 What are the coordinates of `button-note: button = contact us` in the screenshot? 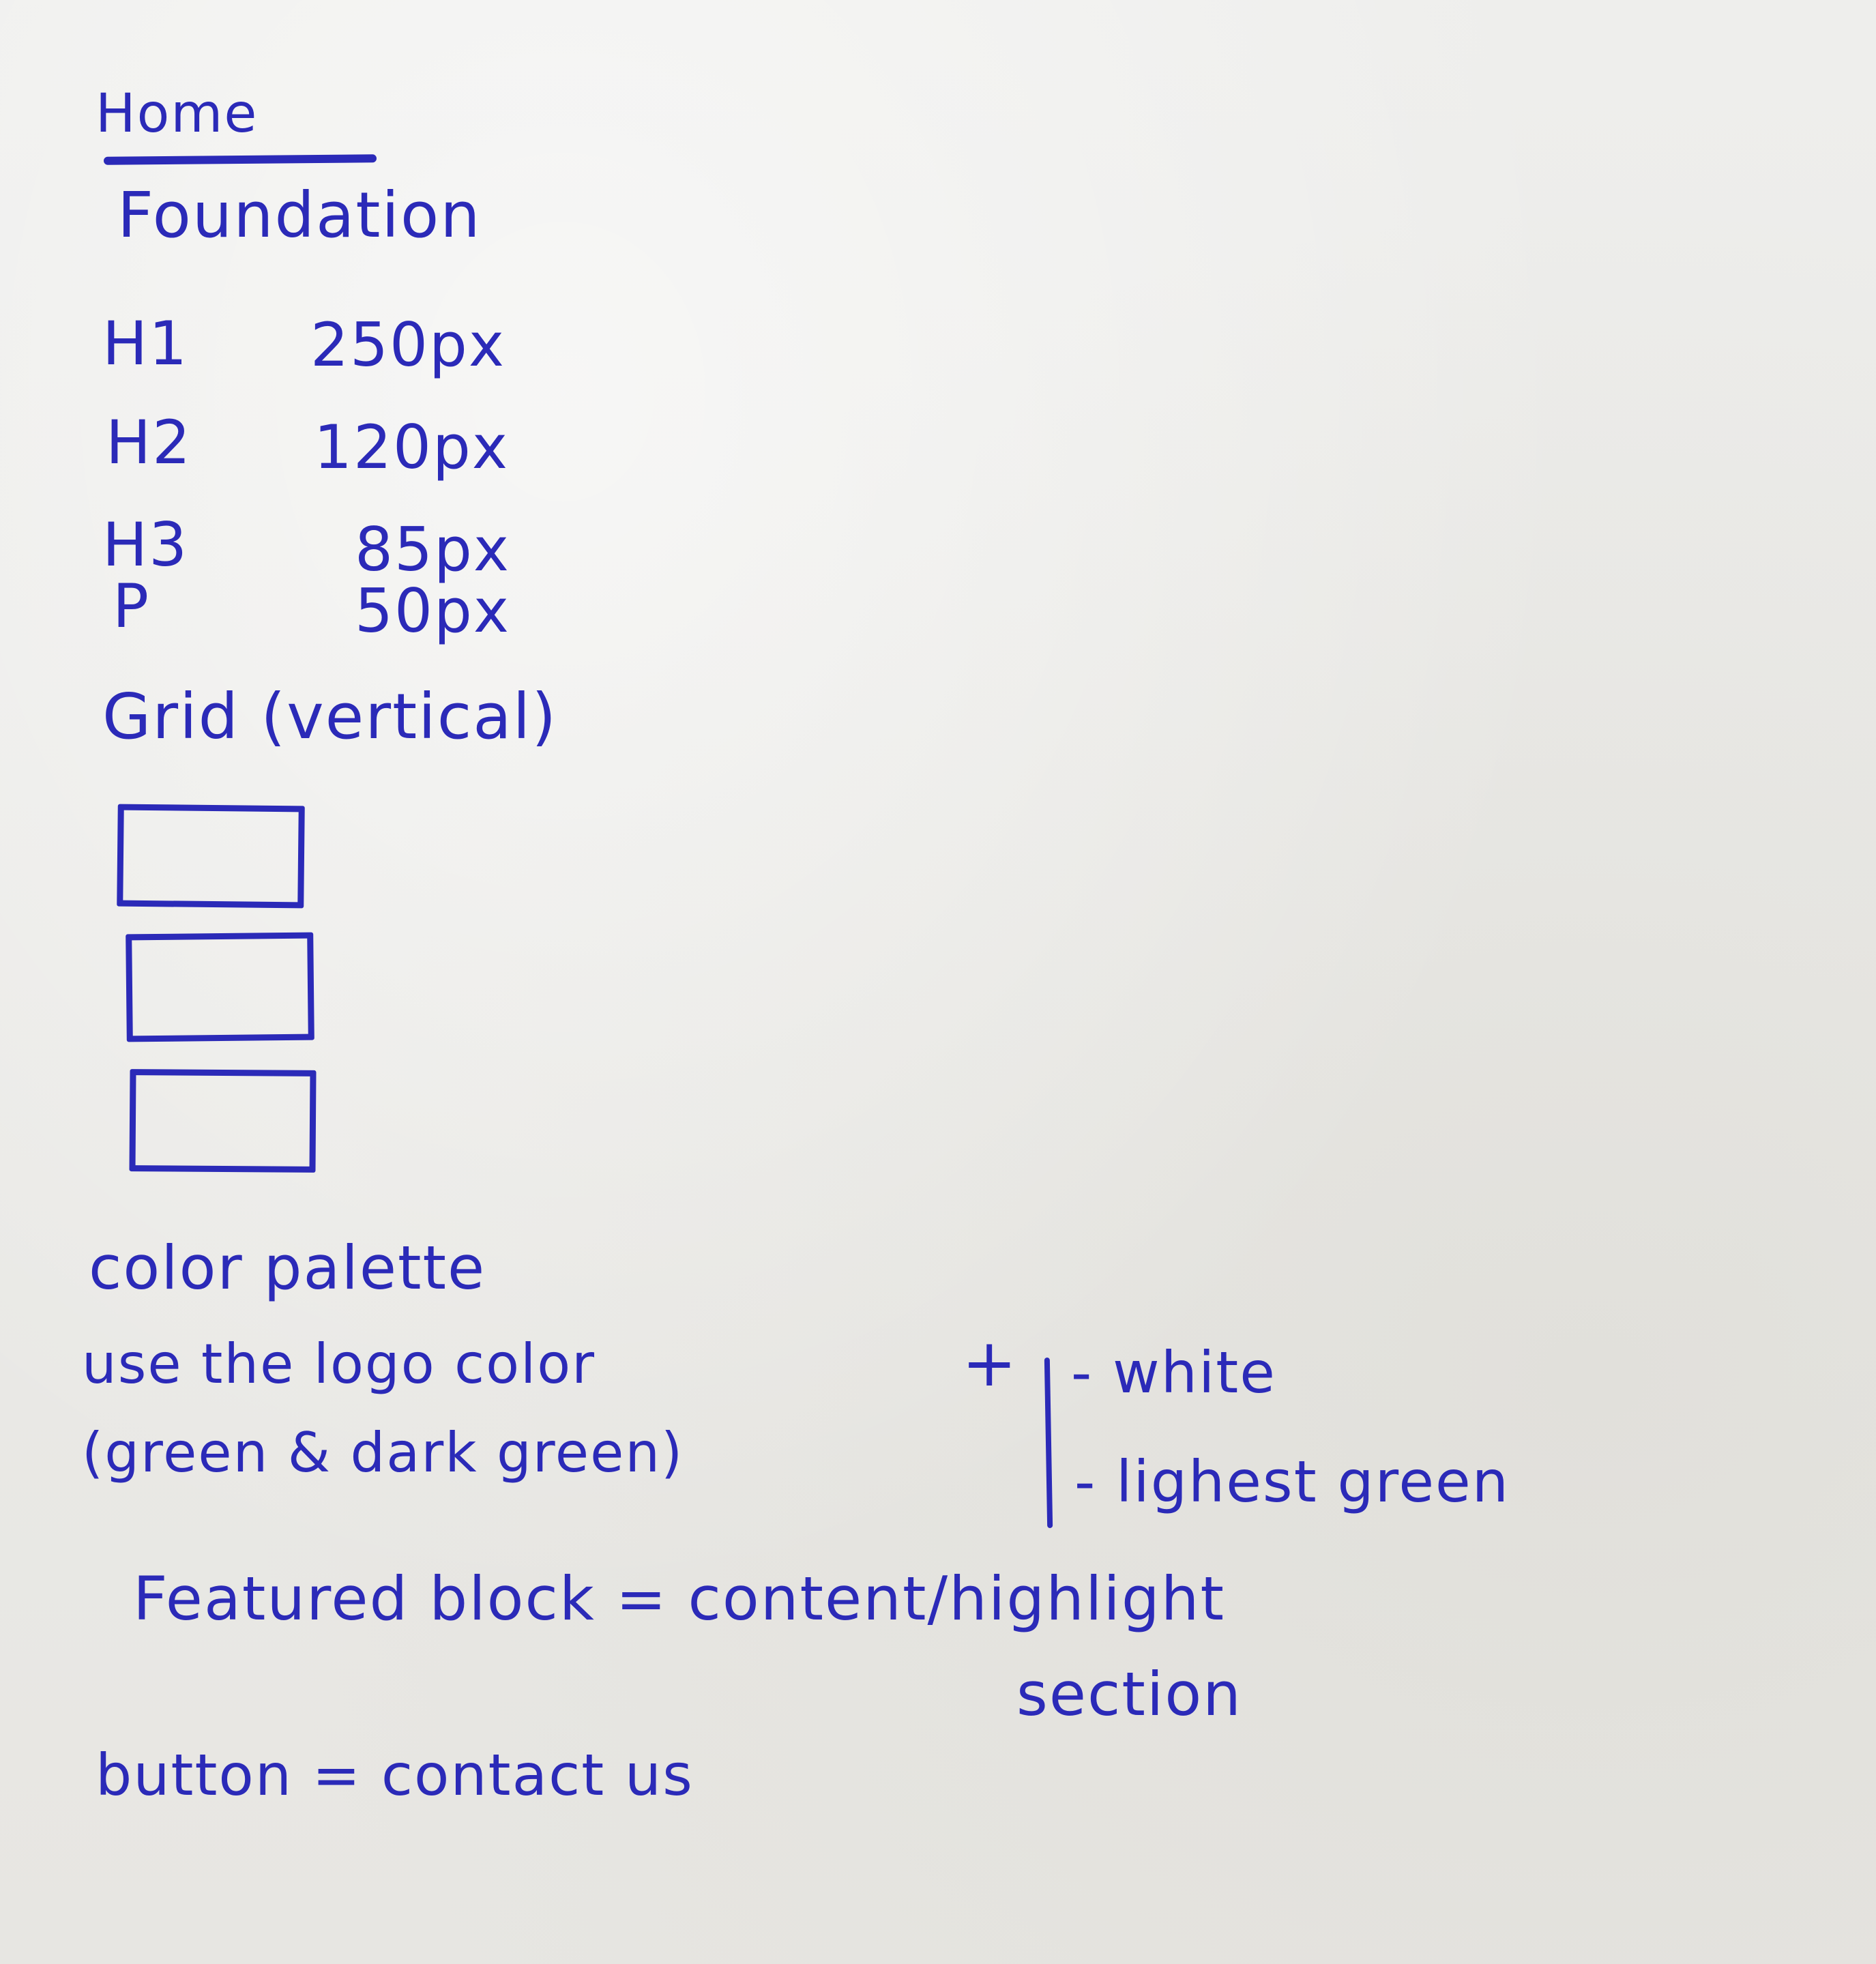 It's located at (395, 1775).